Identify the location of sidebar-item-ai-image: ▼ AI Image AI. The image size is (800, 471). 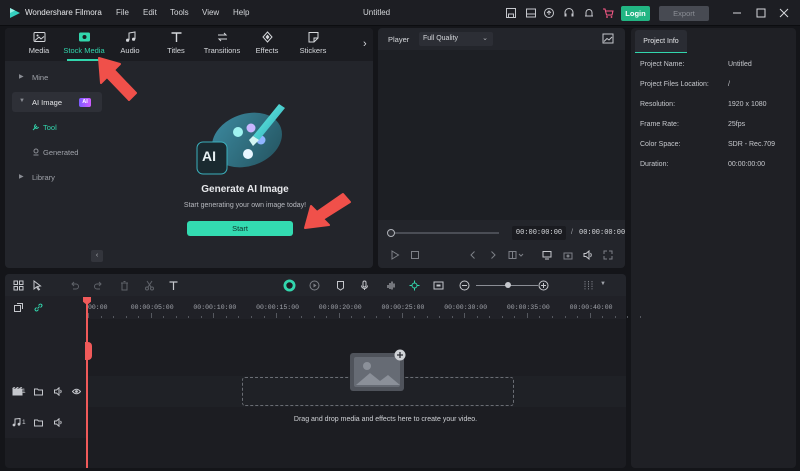
(57, 102).